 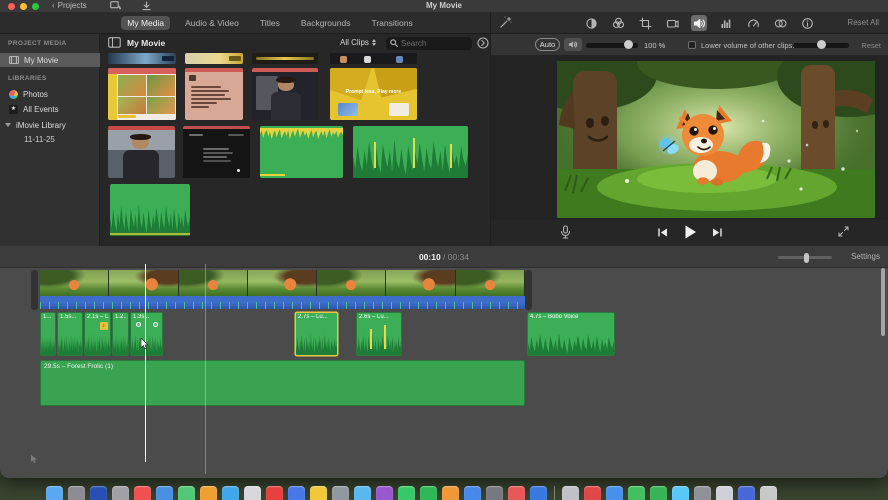 What do you see at coordinates (672, 23) in the screenshot?
I see `stabilization-button` at bounding box center [672, 23].